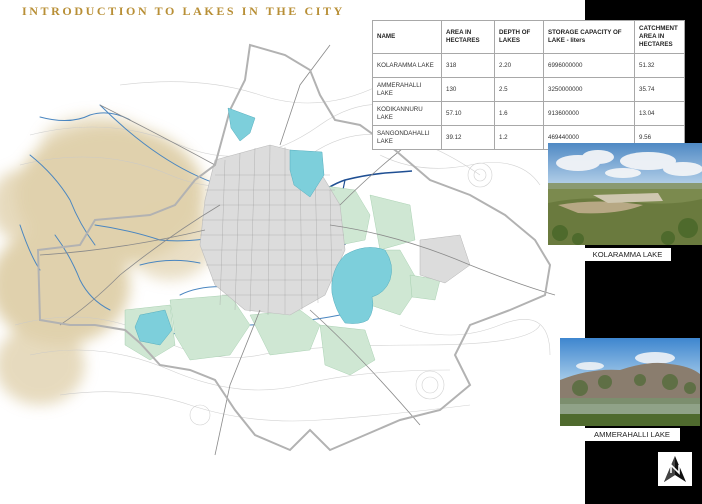  I want to click on col-header-name: NAME, so click(407, 37).